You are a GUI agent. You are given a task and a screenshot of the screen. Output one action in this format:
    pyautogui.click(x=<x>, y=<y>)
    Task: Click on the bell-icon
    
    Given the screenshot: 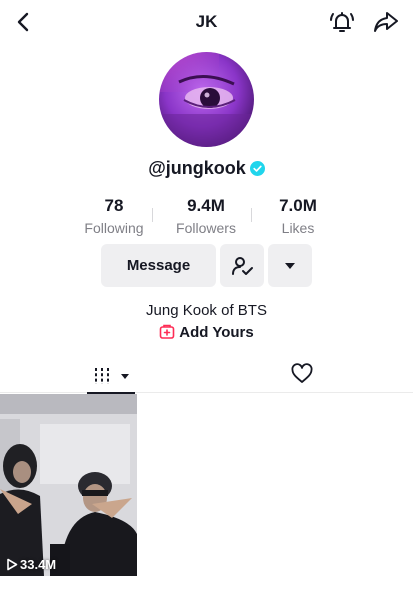 What is the action you would take?
    pyautogui.click(x=342, y=22)
    